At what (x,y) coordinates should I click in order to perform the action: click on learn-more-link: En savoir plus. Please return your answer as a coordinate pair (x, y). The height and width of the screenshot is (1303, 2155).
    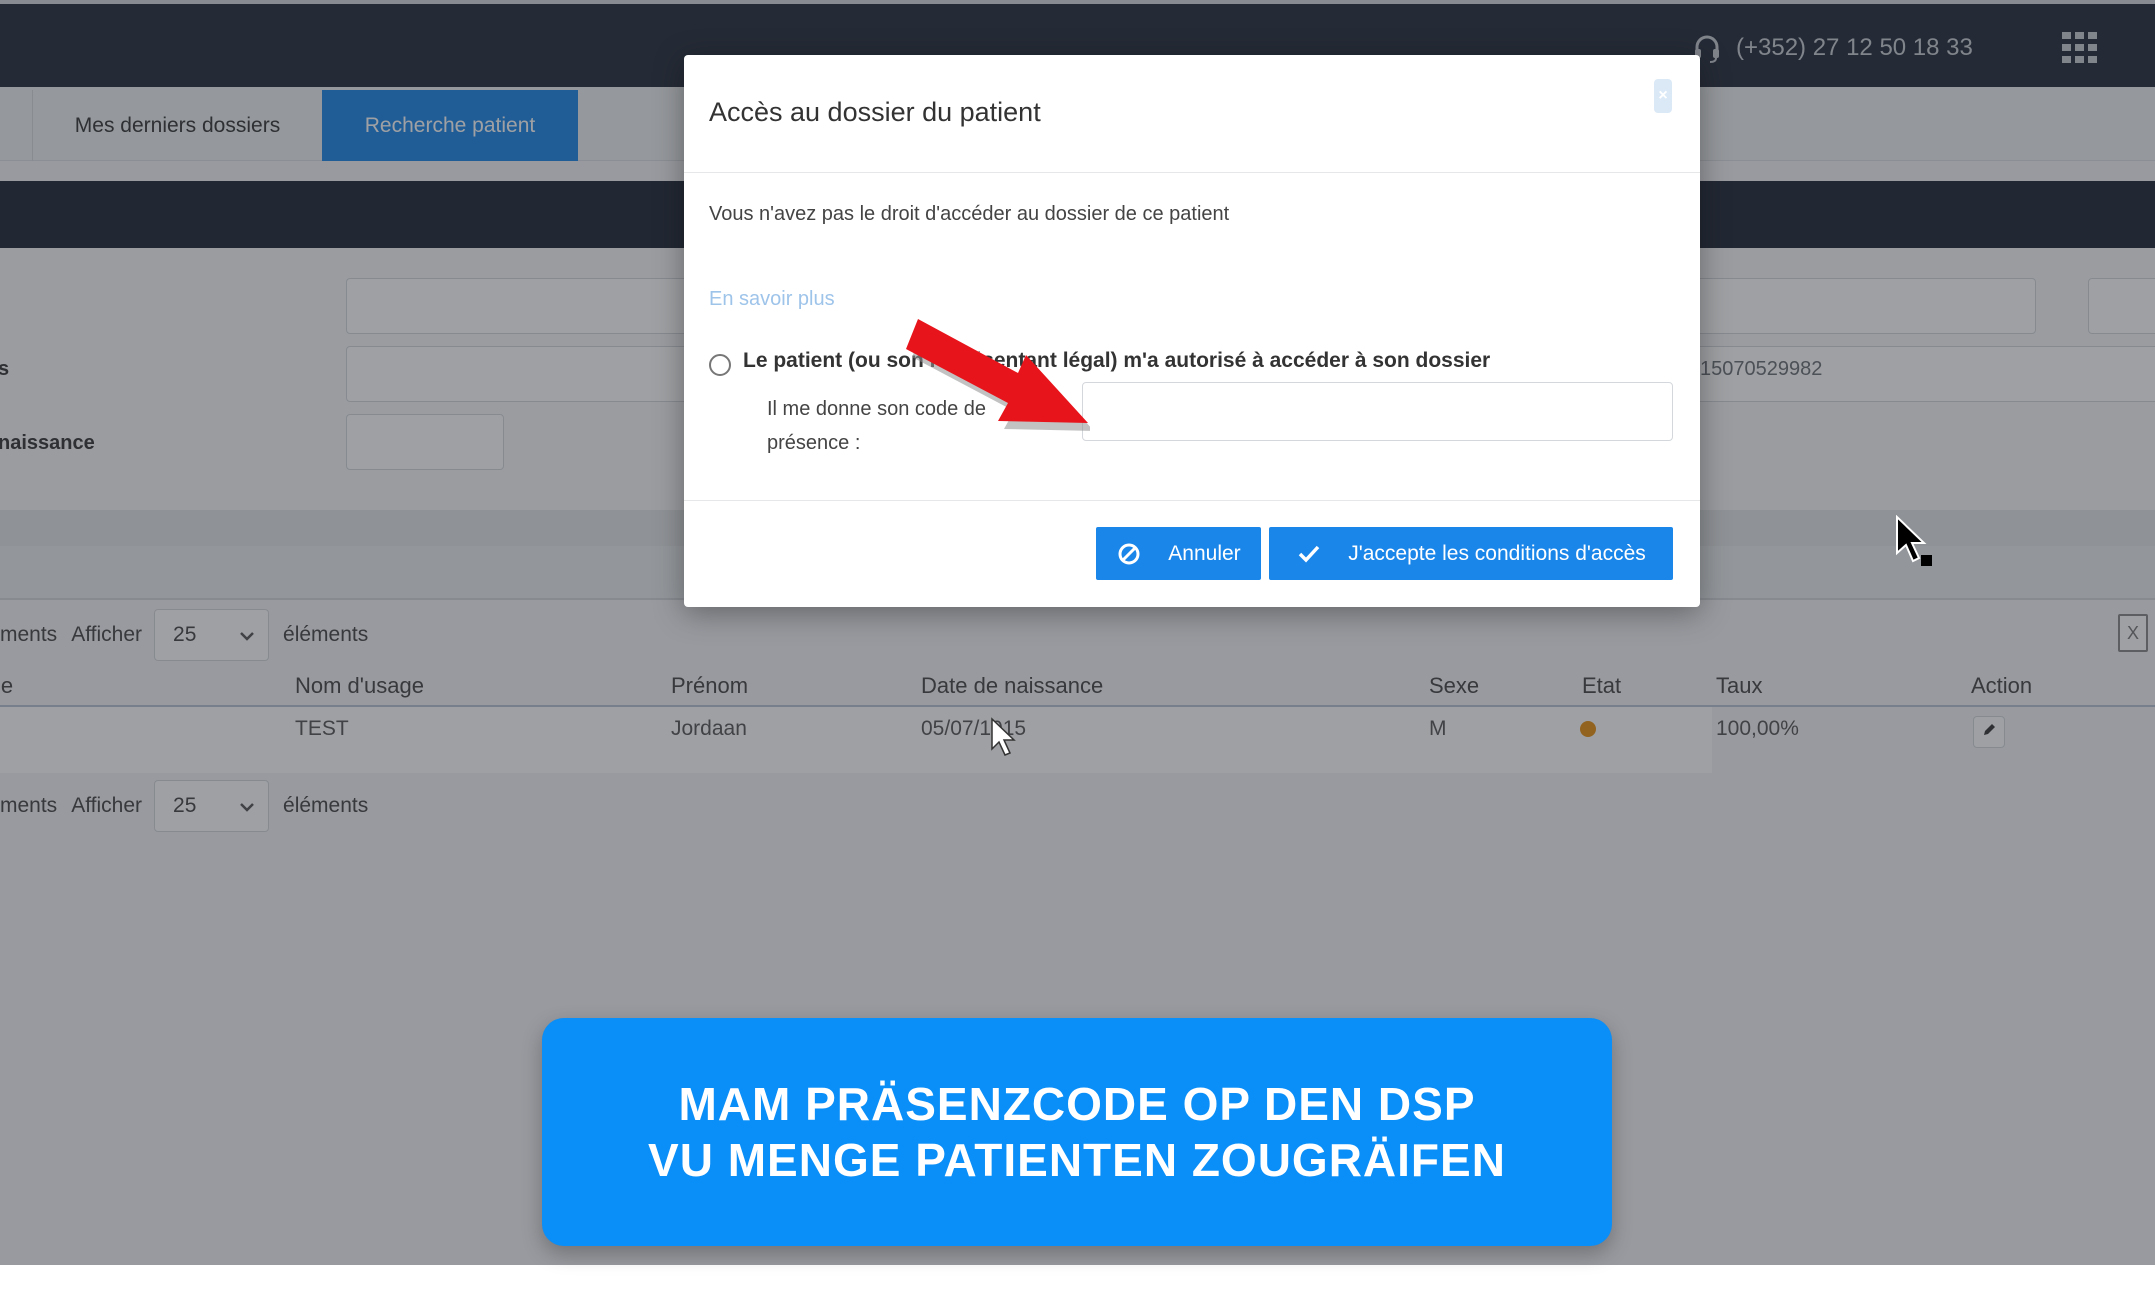
    Looking at the image, I should click on (772, 299).